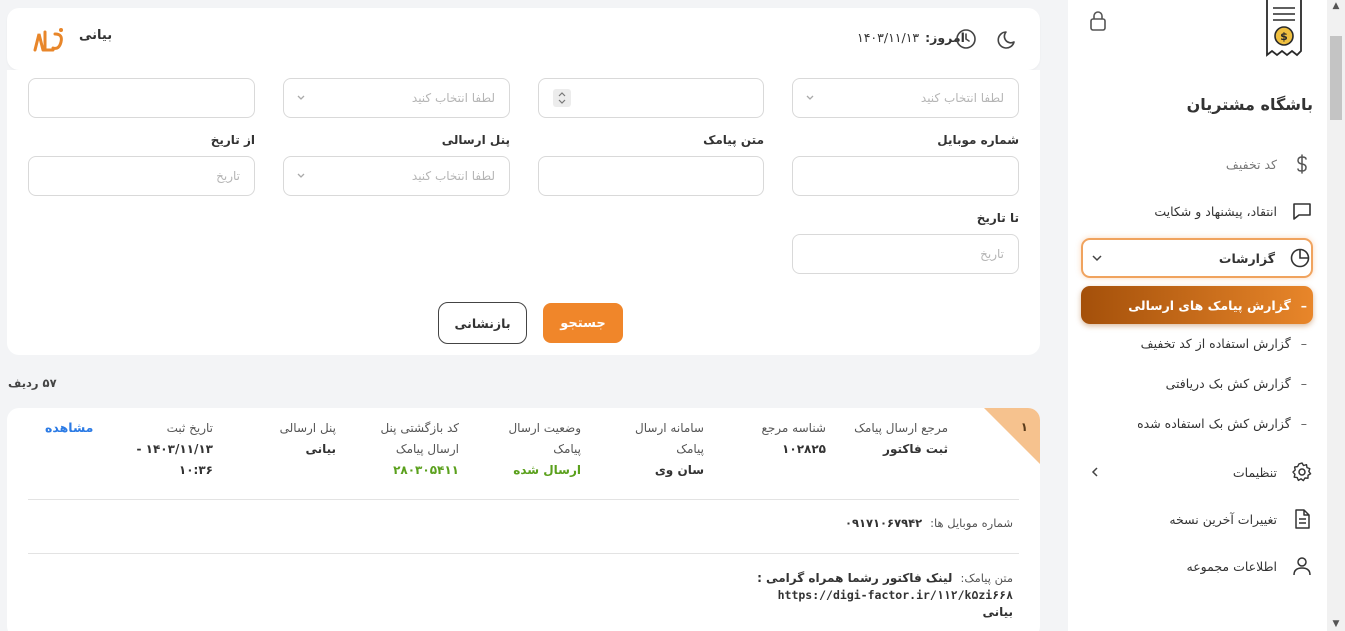 The width and height of the screenshot is (1345, 631). What do you see at coordinates (1336, 624) in the screenshot?
I see `scroll-down-icon: ▼` at bounding box center [1336, 624].